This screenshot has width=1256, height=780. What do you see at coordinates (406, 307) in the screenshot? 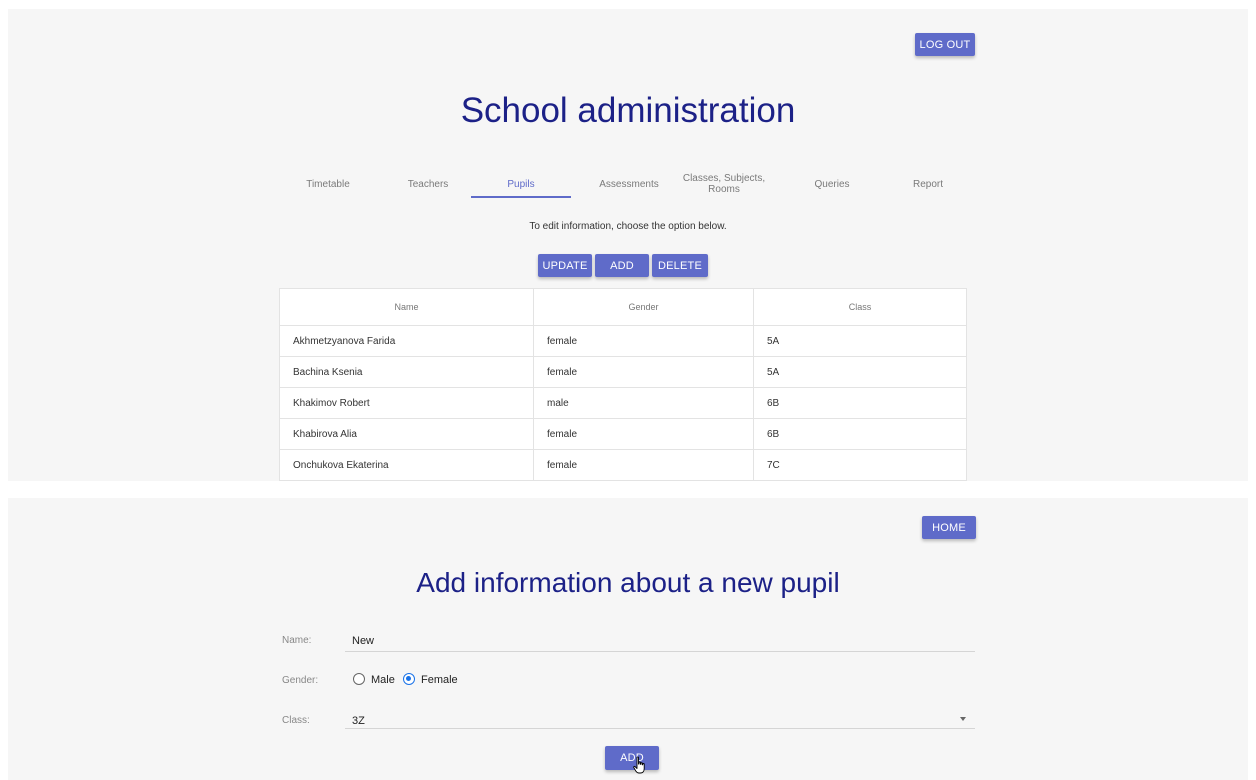
I see `column-header-name: Name` at bounding box center [406, 307].